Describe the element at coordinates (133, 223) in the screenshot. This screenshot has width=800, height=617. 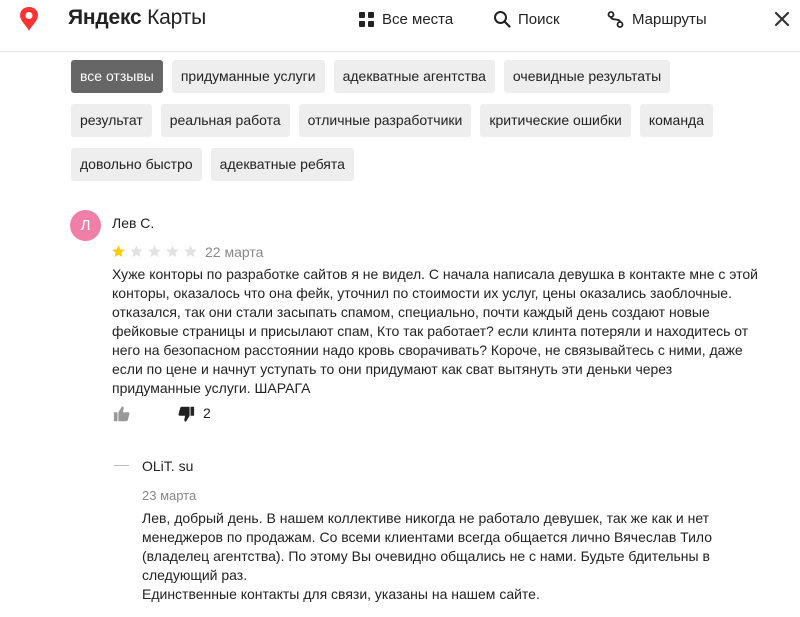
I see `review-author: Лев С.` at that location.